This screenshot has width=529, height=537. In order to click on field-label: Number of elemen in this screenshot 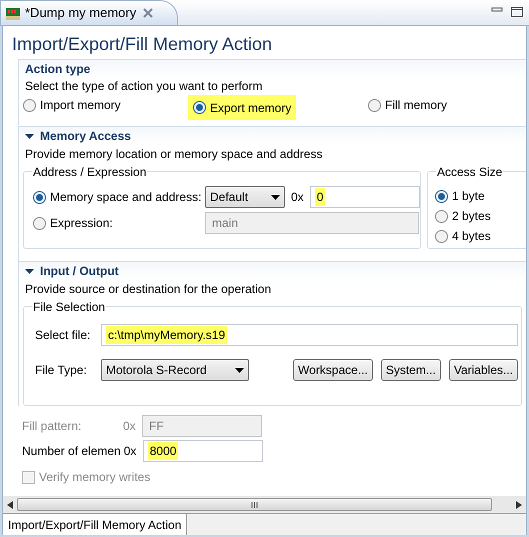, I will do `click(71, 451)`.